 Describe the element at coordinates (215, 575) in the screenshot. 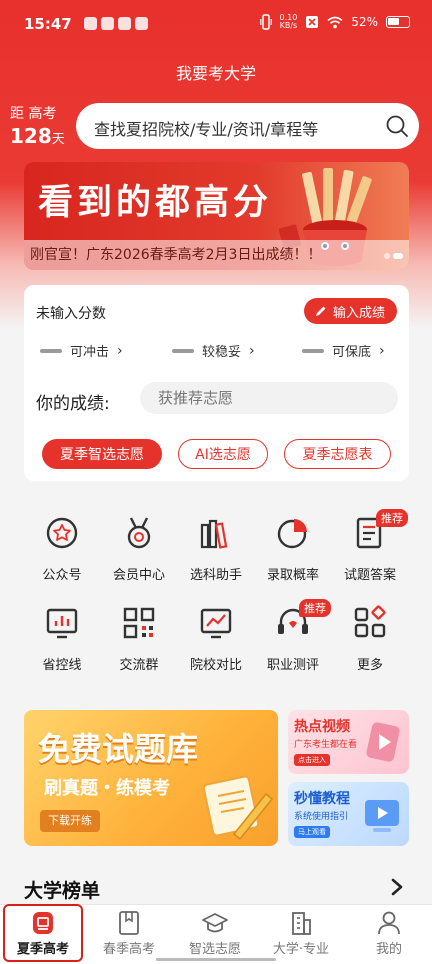

I see `quick-link-label: 选科助手` at that location.